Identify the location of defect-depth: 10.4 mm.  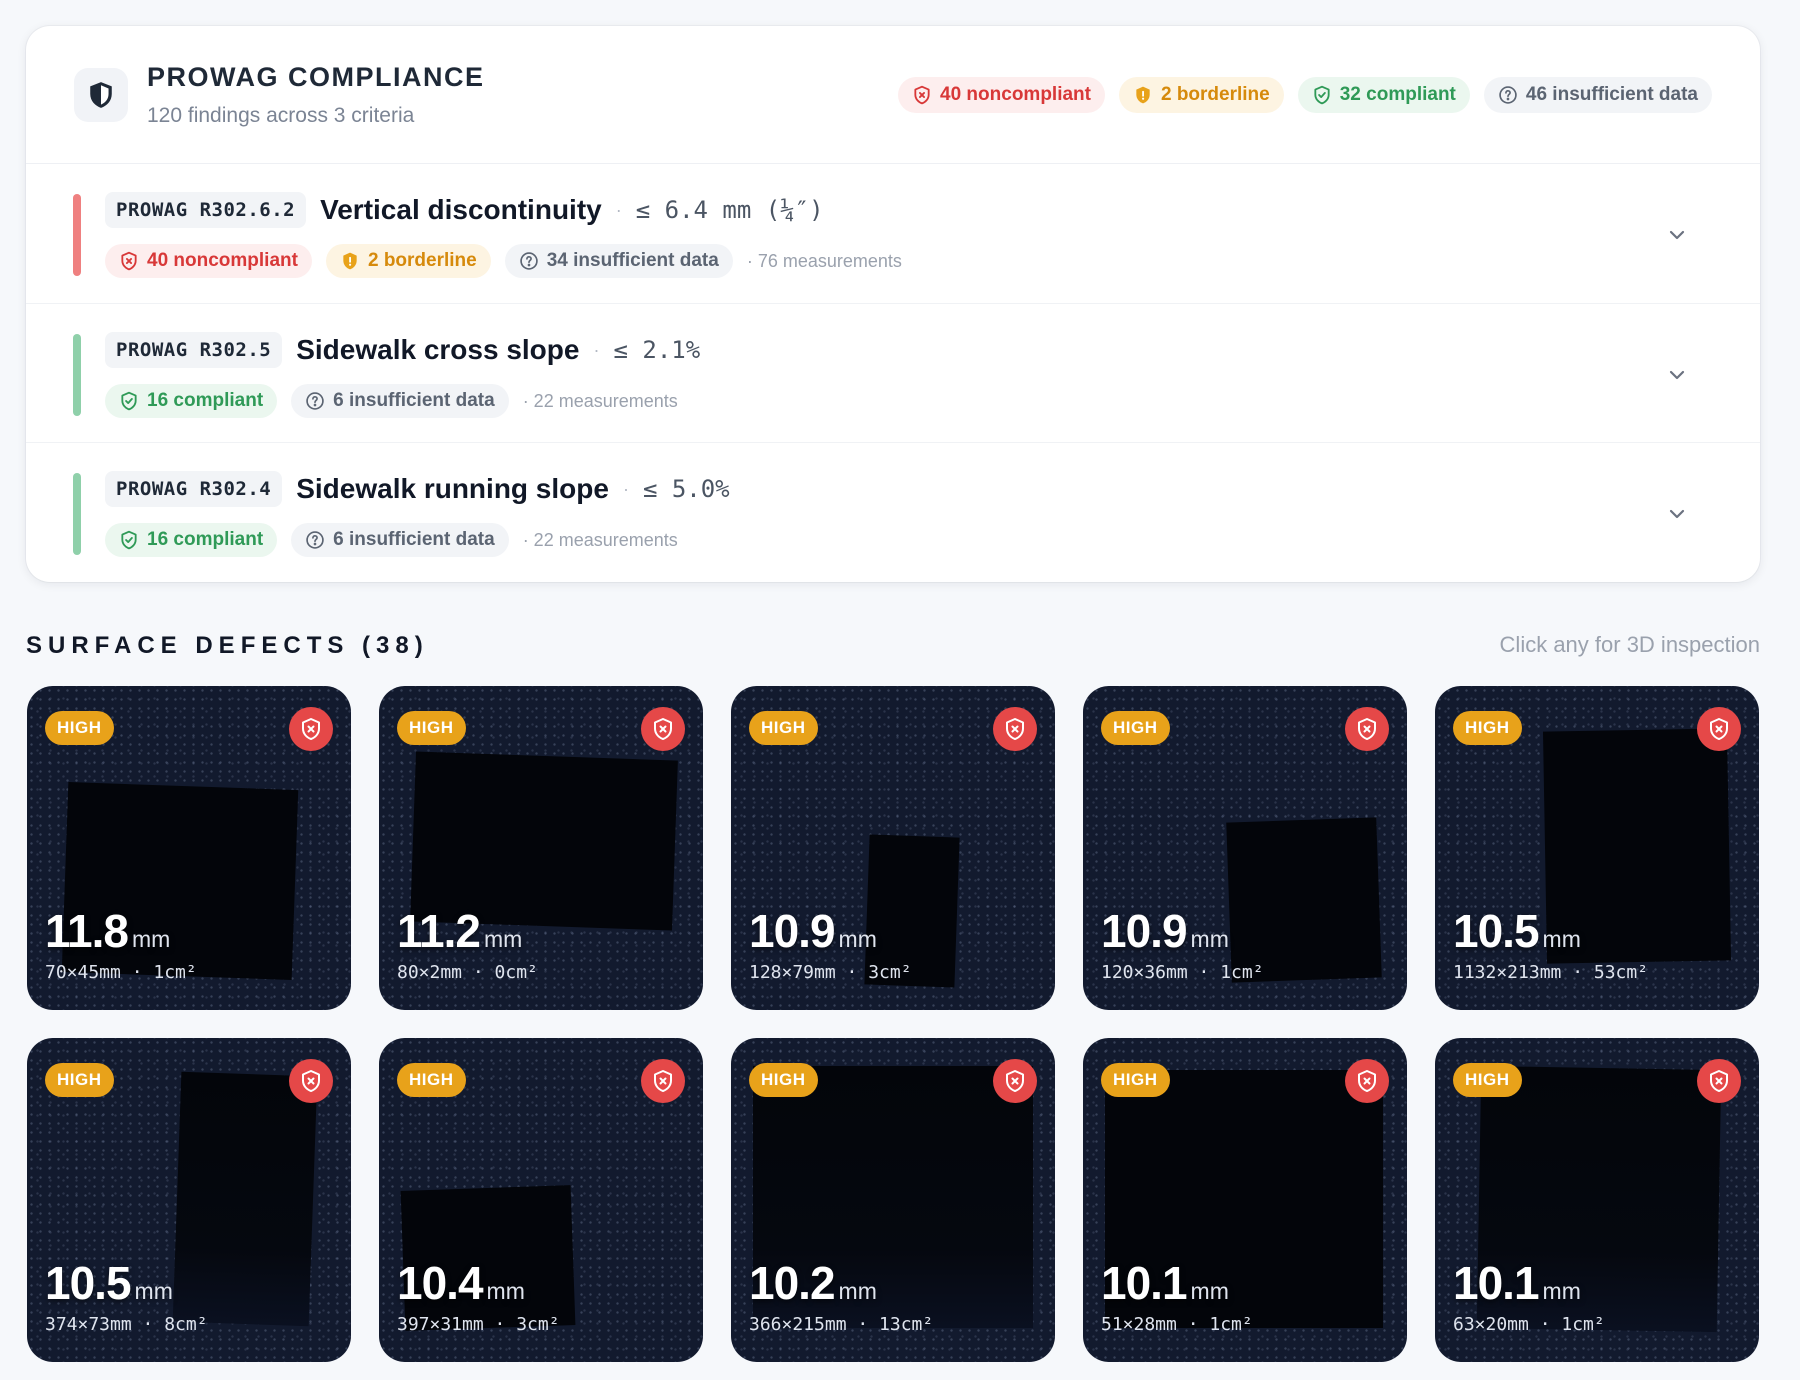
(461, 1283).